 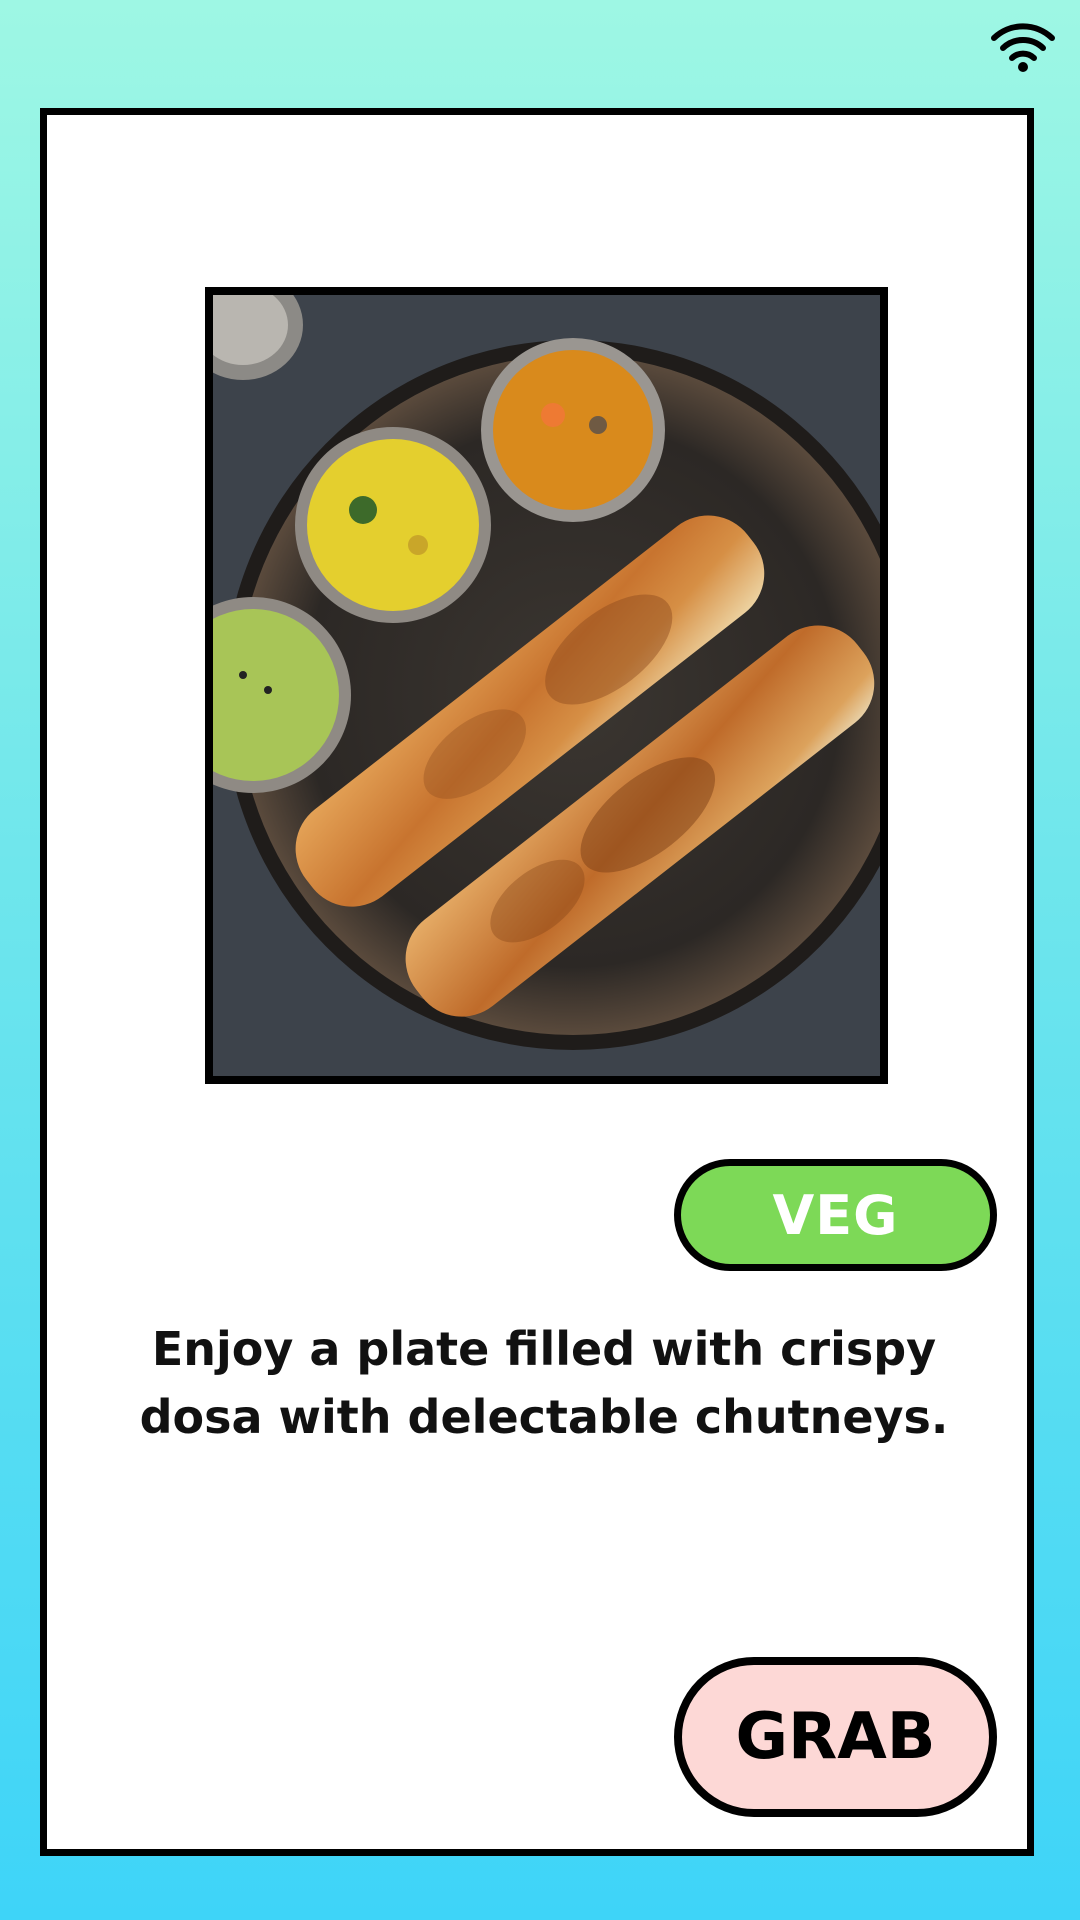 I want to click on grab-button: GRAB, so click(x=835, y=1737).